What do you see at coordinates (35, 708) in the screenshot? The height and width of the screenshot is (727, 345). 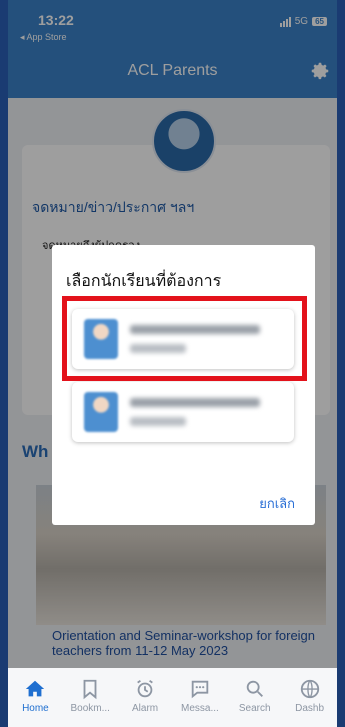 I see `tab-label: Home` at bounding box center [35, 708].